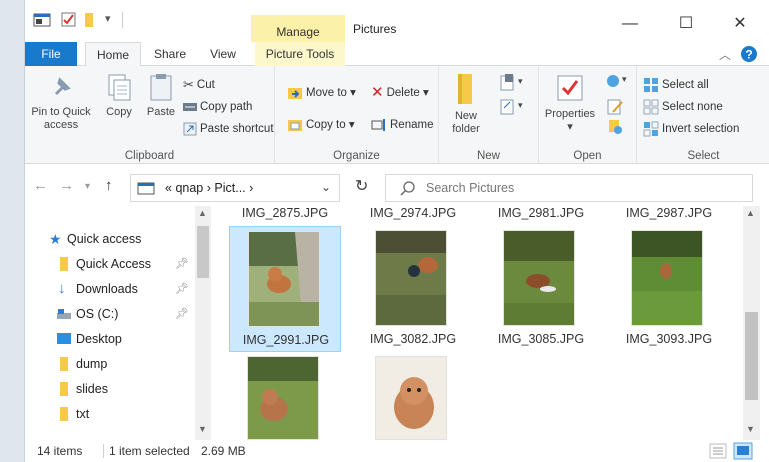 The height and width of the screenshot is (462, 769). I want to click on search-icon, so click(407, 188).